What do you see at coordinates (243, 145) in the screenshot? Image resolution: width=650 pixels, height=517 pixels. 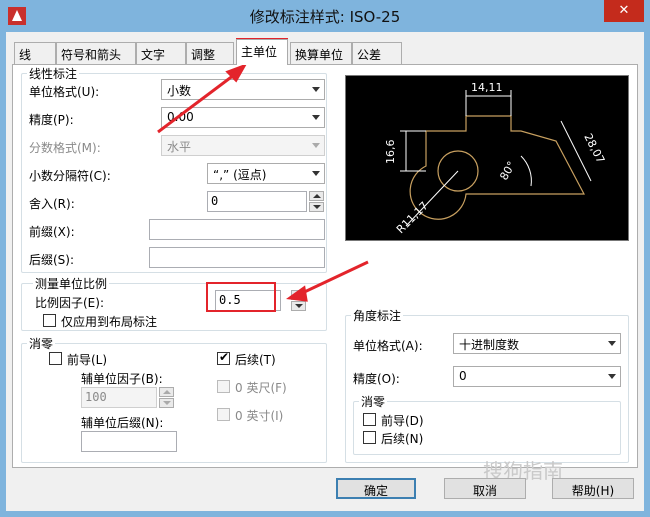 I see `fraction-format-select: 水平` at bounding box center [243, 145].